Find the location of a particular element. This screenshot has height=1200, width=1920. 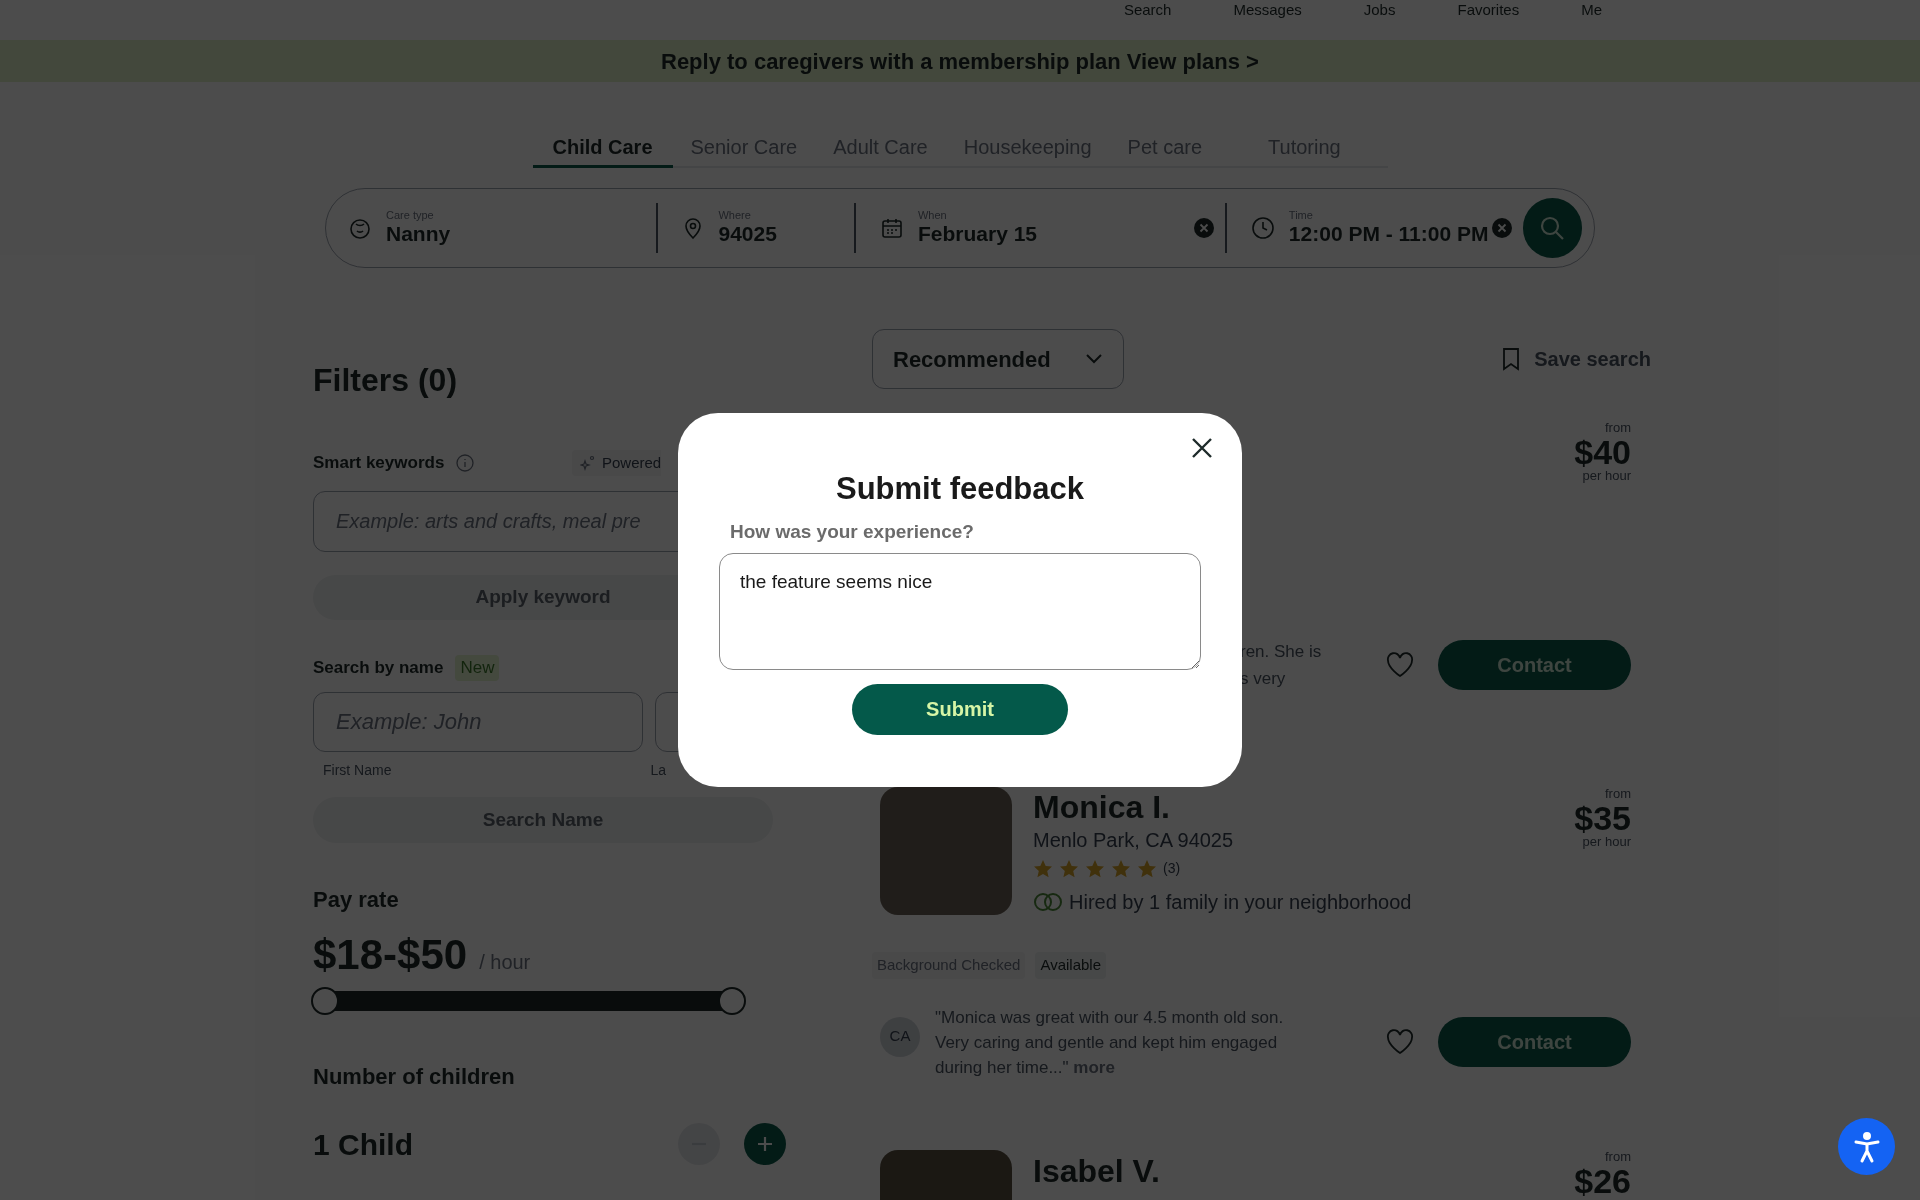

nav-link: Jobs is located at coordinates (1379, 10).